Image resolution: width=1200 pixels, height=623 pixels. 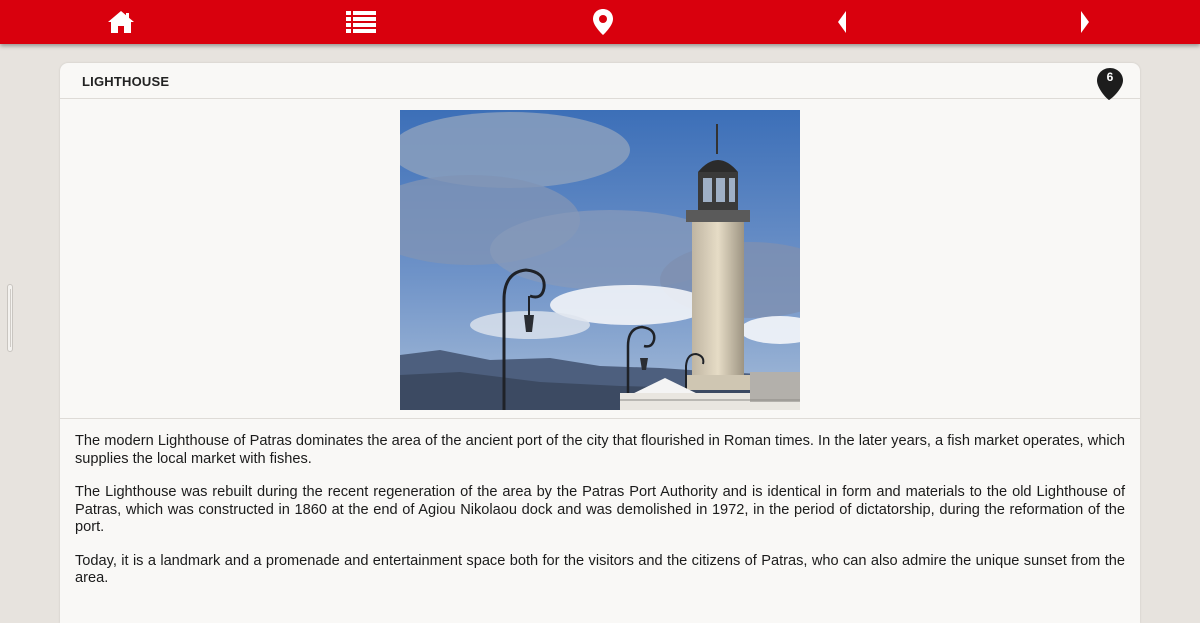 I want to click on list-button, so click(x=361, y=22).